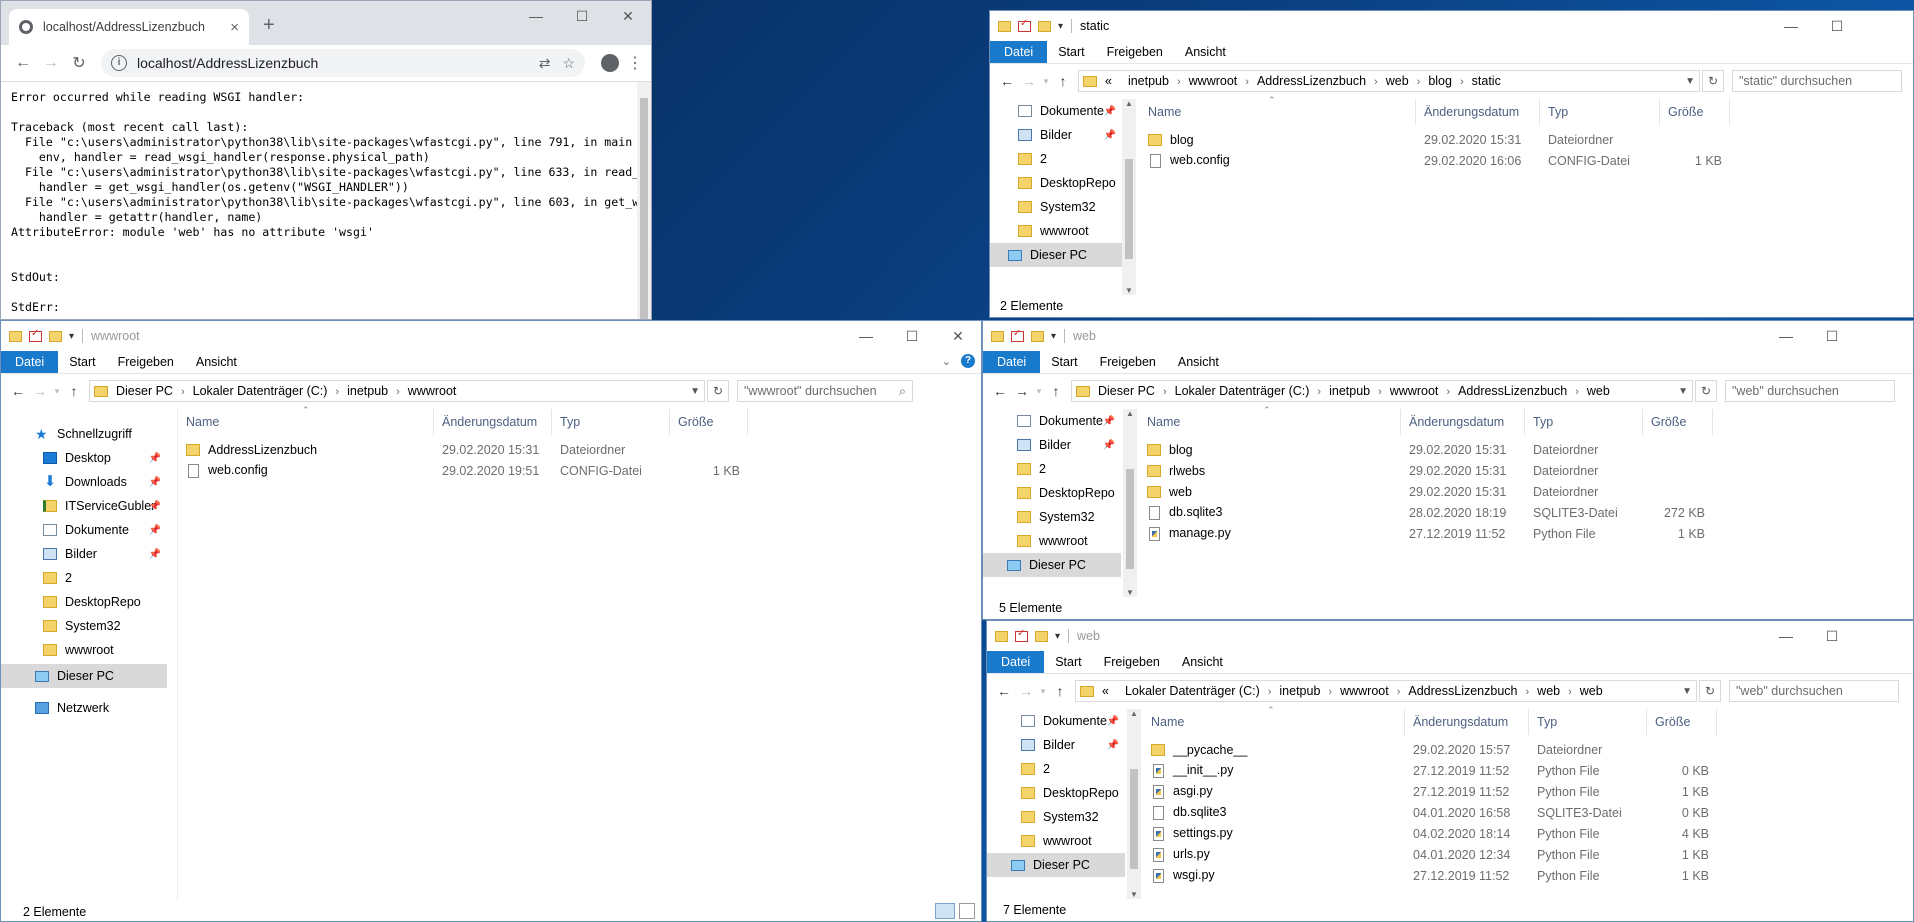 This screenshot has width=1914, height=922. Describe the element at coordinates (967, 911) in the screenshot. I see `large-icons-view-icon` at that location.